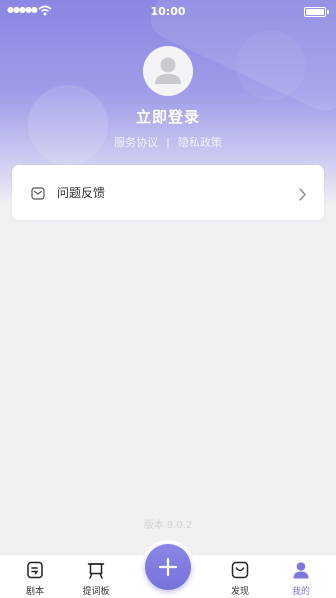 This screenshot has width=336, height=598. I want to click on battery-icon, so click(316, 12).